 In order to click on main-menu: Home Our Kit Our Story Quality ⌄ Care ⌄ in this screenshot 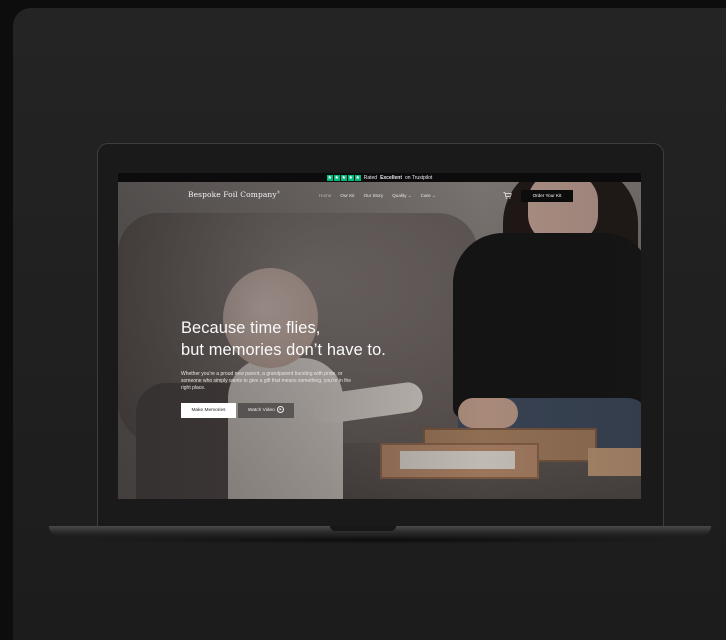, I will do `click(377, 196)`.